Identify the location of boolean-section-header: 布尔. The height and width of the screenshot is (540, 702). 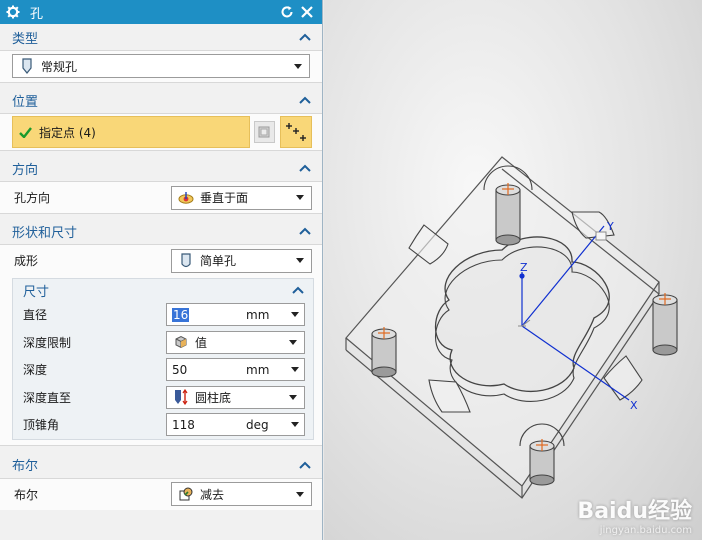
(161, 465).